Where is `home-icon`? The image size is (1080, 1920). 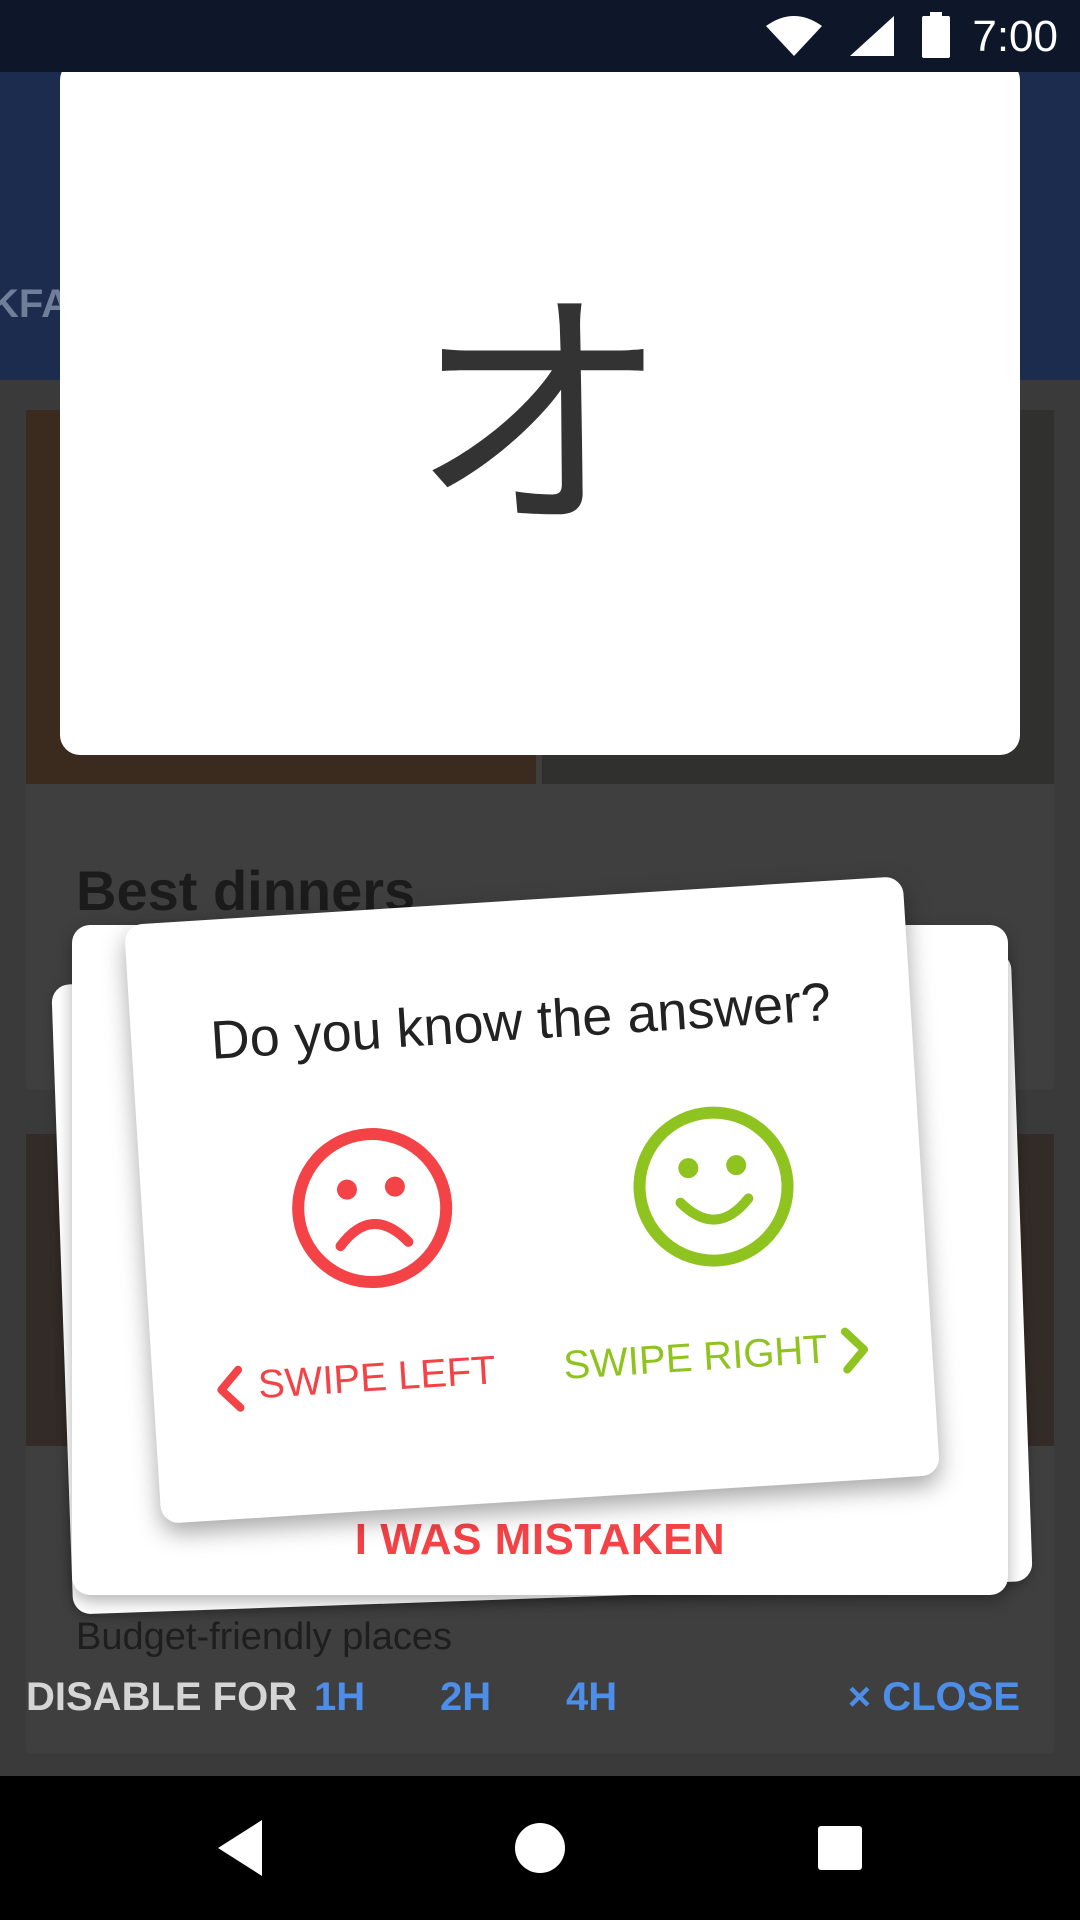
home-icon is located at coordinates (540, 1848).